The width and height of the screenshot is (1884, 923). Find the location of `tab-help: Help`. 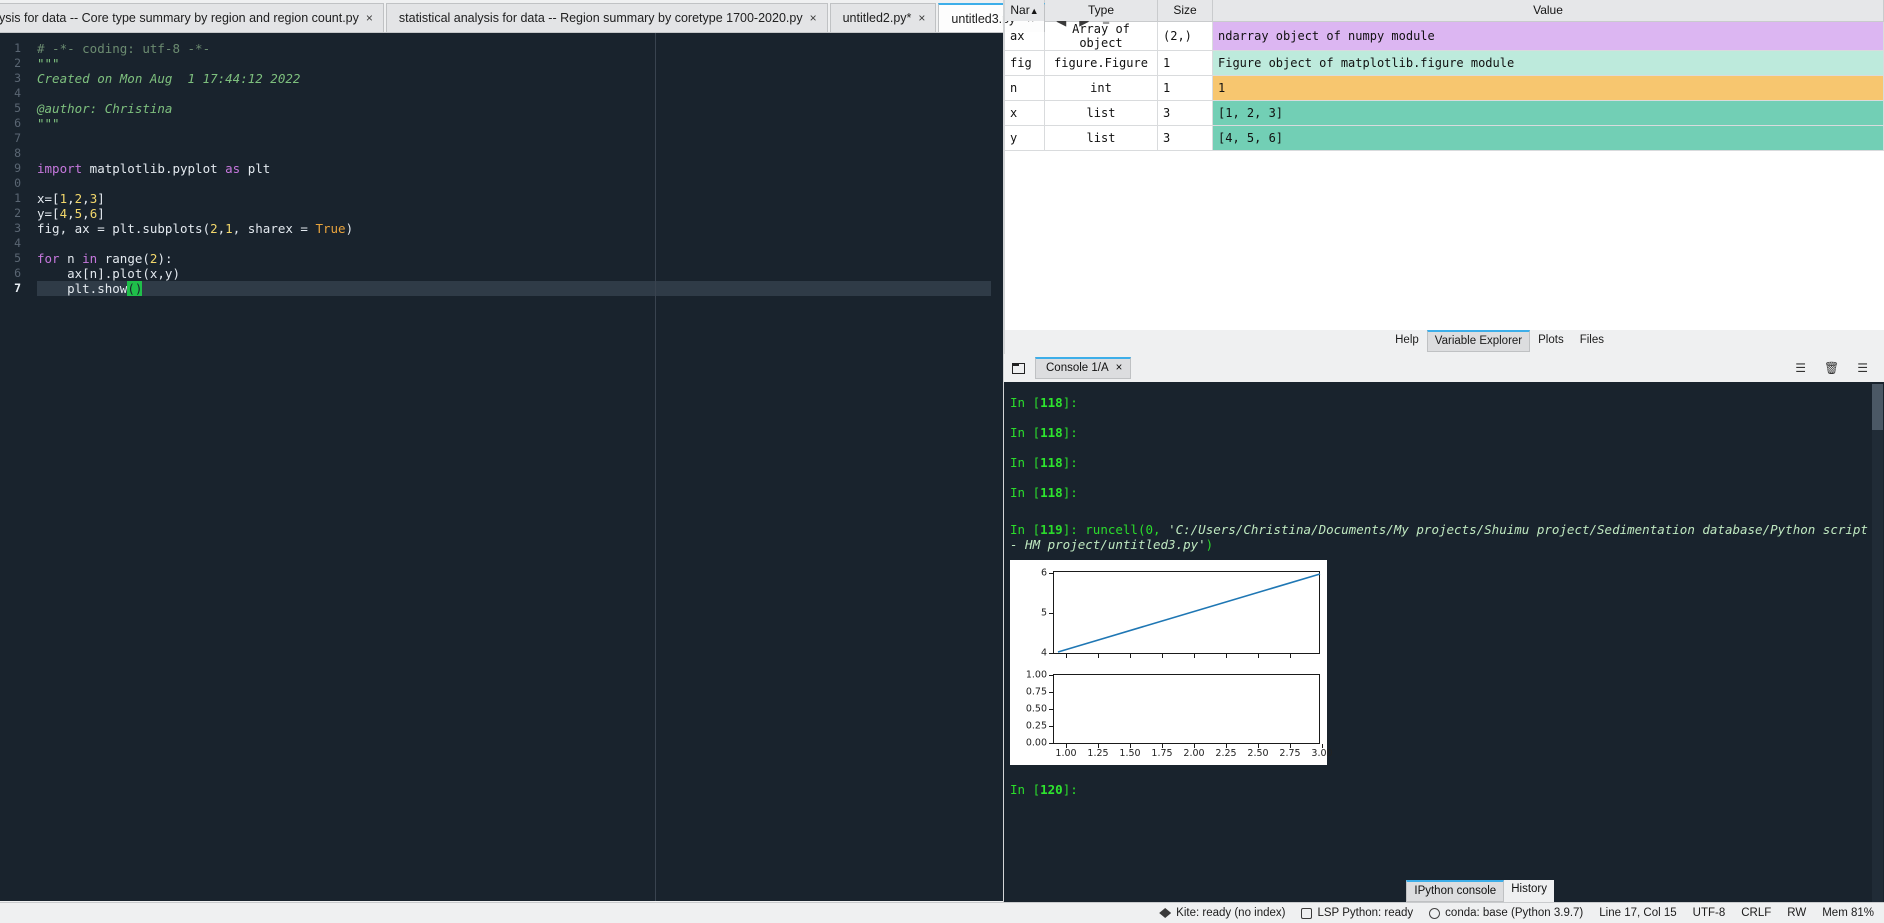

tab-help: Help is located at coordinates (1407, 340).